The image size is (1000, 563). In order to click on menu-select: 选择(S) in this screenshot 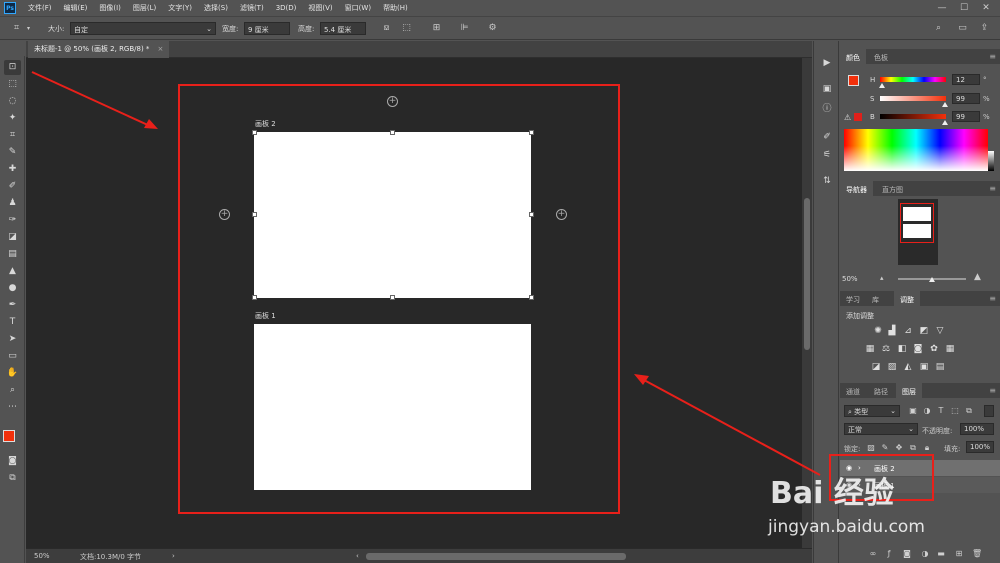, I will do `click(216, 8)`.